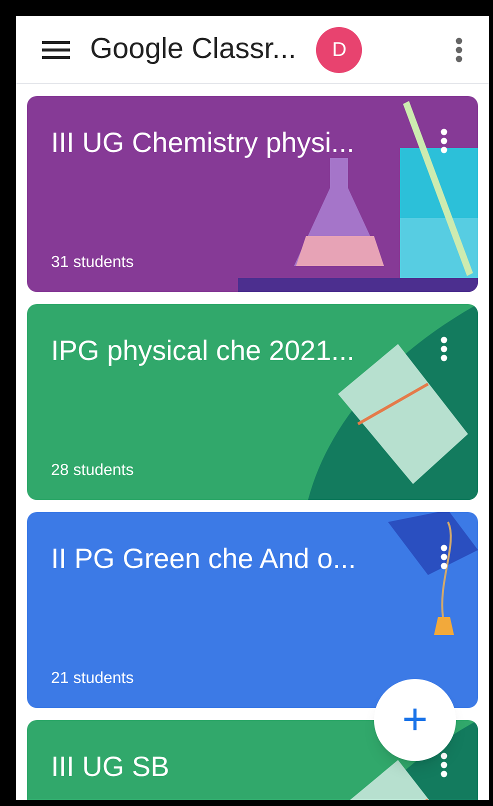 This screenshot has height=806, width=493. What do you see at coordinates (92, 679) in the screenshot?
I see `student-count: 21 students` at bounding box center [92, 679].